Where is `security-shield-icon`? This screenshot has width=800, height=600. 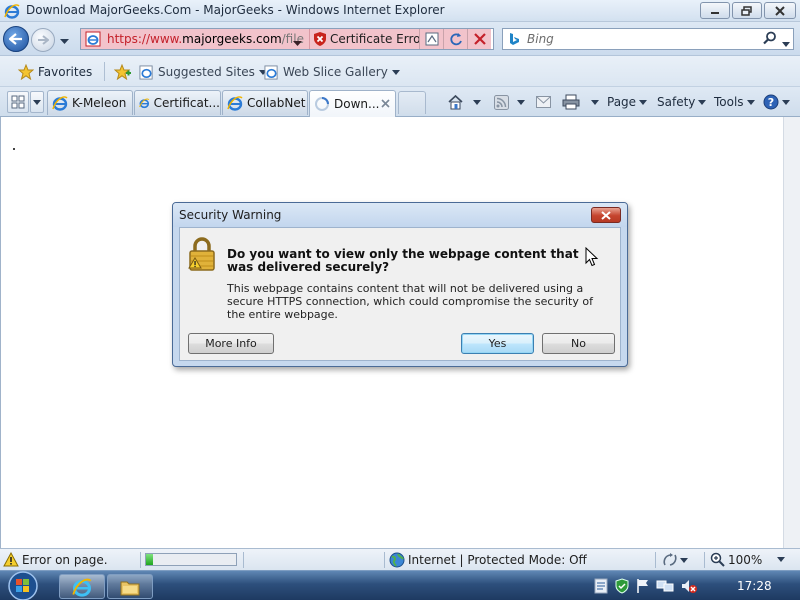 security-shield-icon is located at coordinates (622, 586).